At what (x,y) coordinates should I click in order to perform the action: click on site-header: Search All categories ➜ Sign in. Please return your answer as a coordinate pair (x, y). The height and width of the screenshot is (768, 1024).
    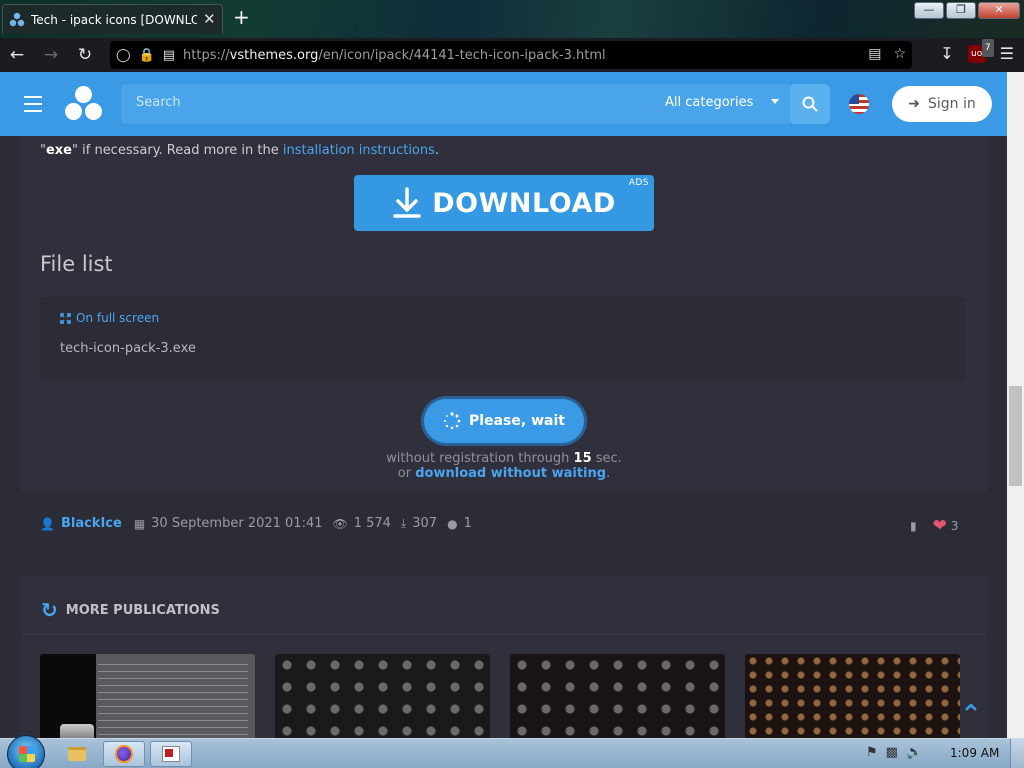
    Looking at the image, I should click on (503, 104).